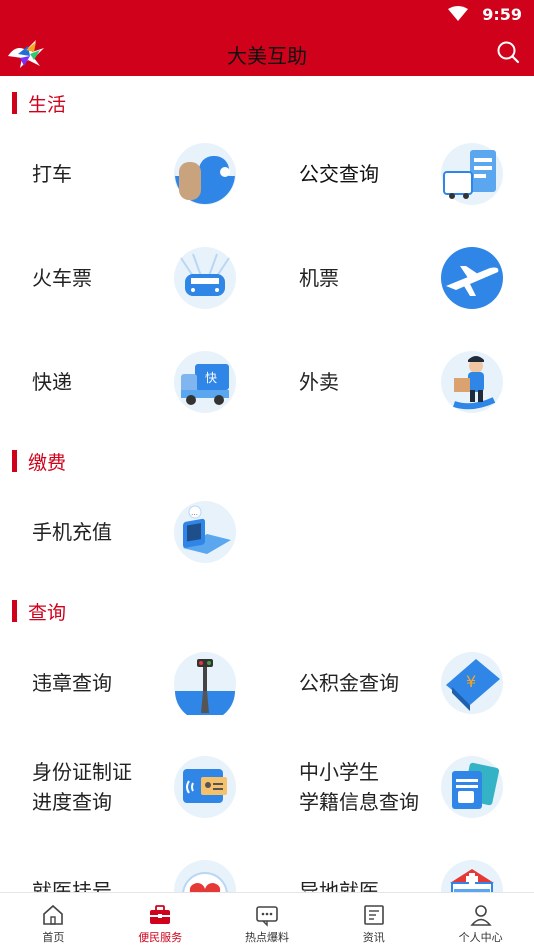 This screenshot has height=950, width=534. I want to click on housing-fund-icon: ¥, so click(472, 683).